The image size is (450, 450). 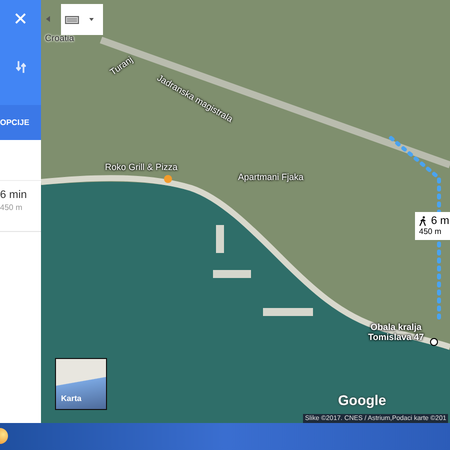 What do you see at coordinates (271, 177) in the screenshot?
I see `place-label: Apartmani Fjaka` at bounding box center [271, 177].